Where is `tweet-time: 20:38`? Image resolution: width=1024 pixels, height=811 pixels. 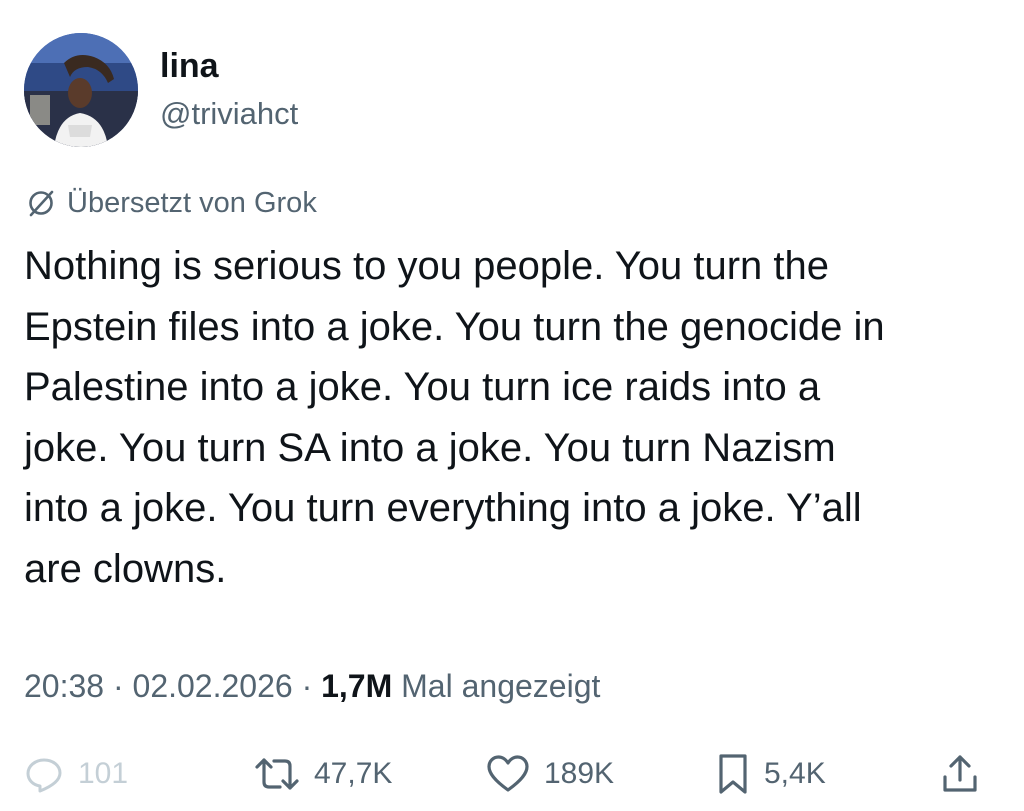 tweet-time: 20:38 is located at coordinates (64, 686).